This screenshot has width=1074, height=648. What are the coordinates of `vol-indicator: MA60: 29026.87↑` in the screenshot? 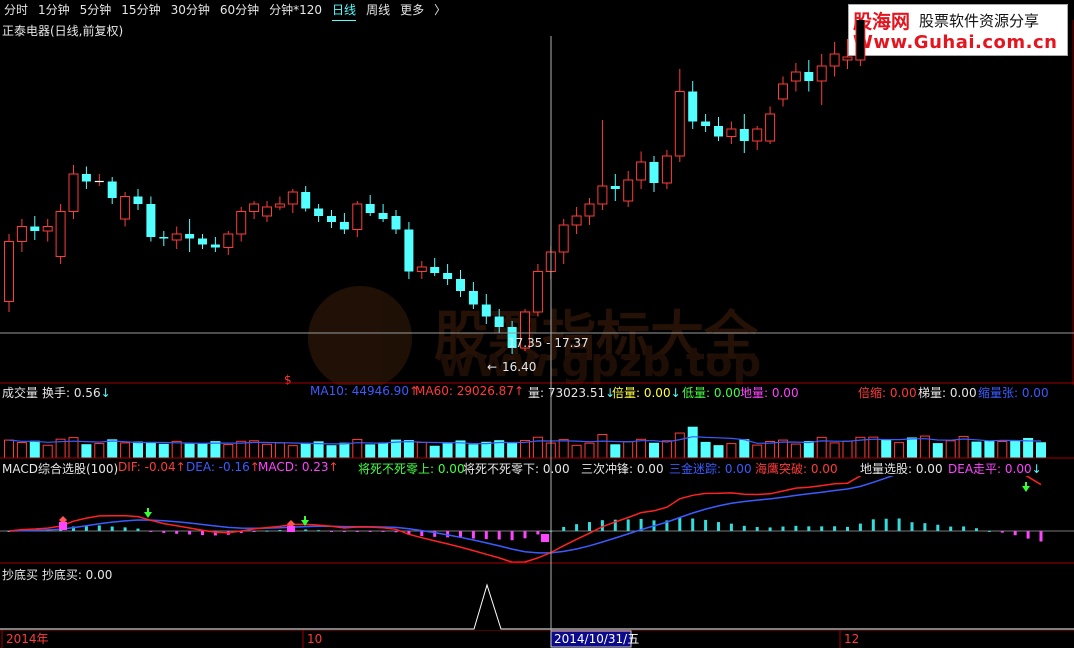 It's located at (469, 391).